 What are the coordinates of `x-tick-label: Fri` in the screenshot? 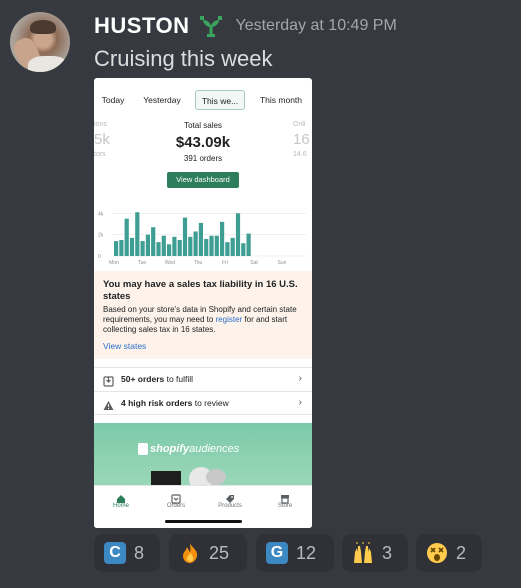 It's located at (225, 263).